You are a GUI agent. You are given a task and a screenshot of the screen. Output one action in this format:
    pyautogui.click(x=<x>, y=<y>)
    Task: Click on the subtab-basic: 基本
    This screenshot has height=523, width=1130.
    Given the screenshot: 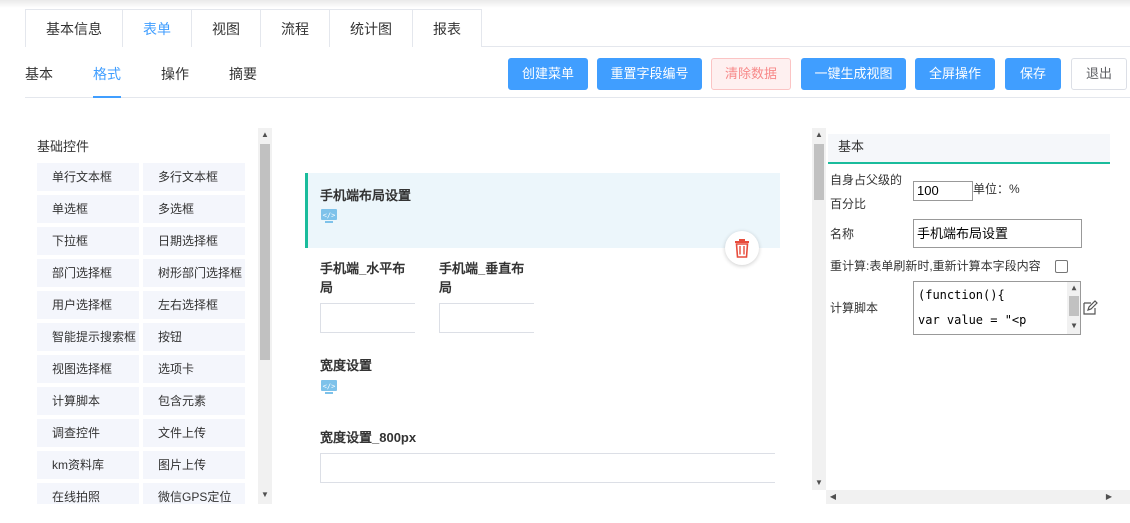 What is the action you would take?
    pyautogui.click(x=39, y=77)
    